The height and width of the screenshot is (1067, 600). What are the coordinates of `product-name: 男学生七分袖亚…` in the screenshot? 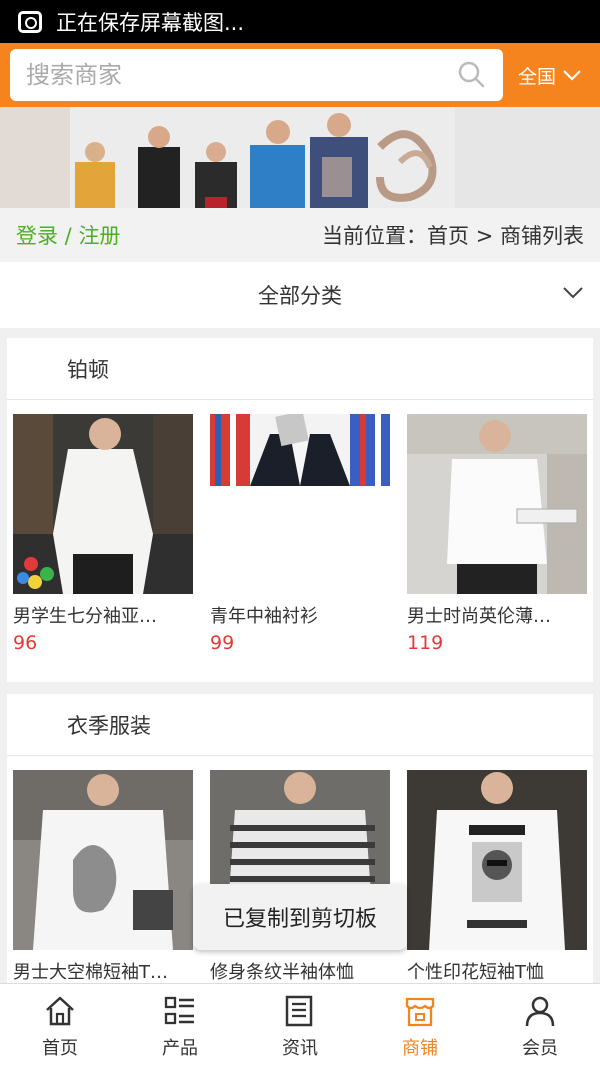 It's located at (85, 616).